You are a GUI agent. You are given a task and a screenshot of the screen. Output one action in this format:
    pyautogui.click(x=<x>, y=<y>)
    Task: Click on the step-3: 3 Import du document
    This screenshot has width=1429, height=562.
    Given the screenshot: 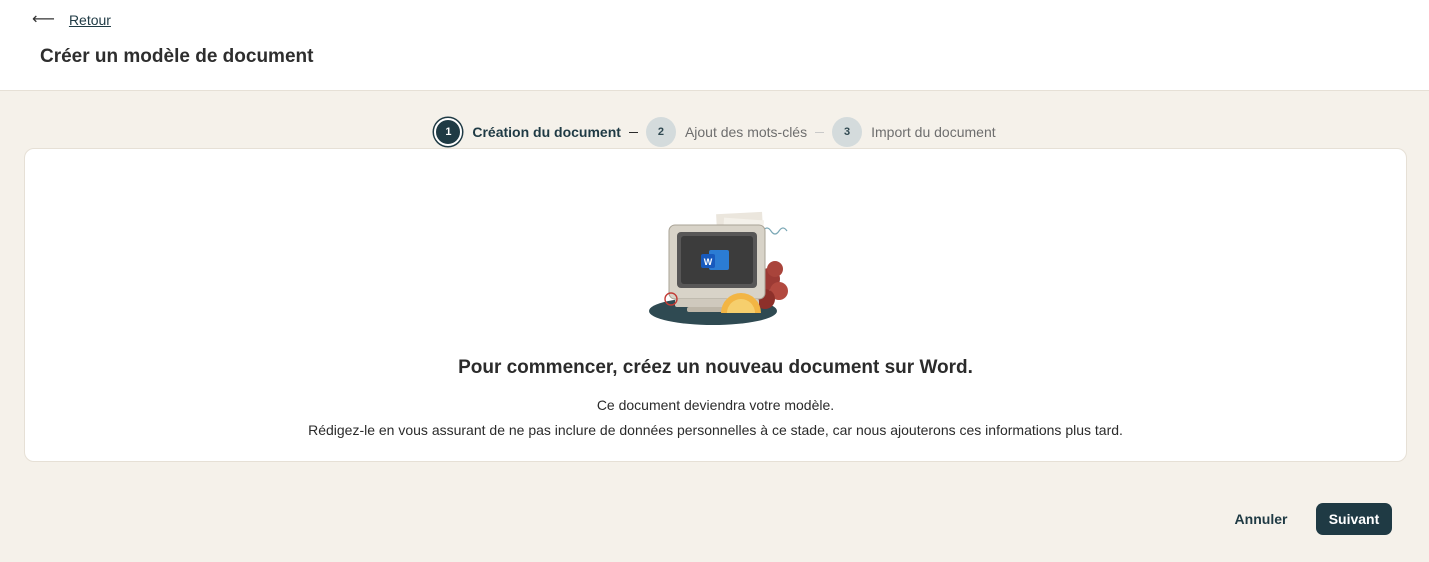 What is the action you would take?
    pyautogui.click(x=914, y=132)
    